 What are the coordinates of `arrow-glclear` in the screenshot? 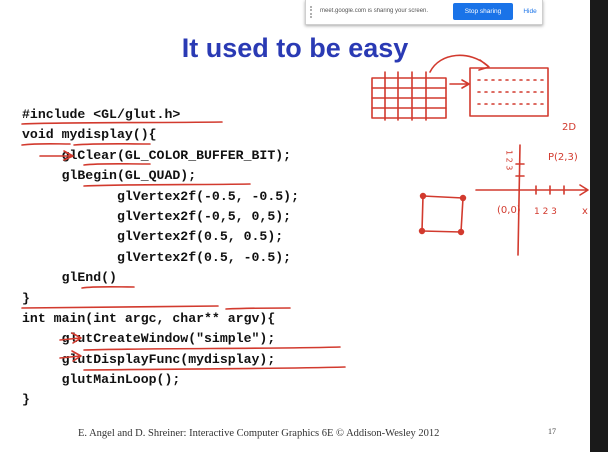 It's located at (56, 155).